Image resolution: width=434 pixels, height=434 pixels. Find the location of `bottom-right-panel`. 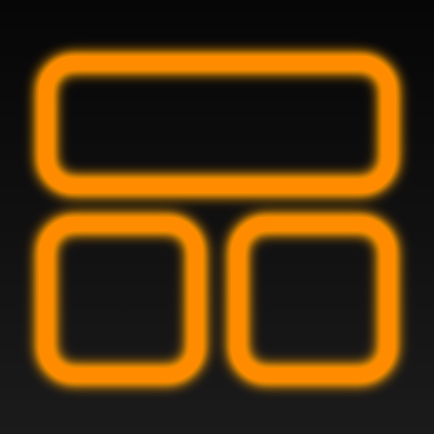

bottom-right-panel is located at coordinates (313, 299).